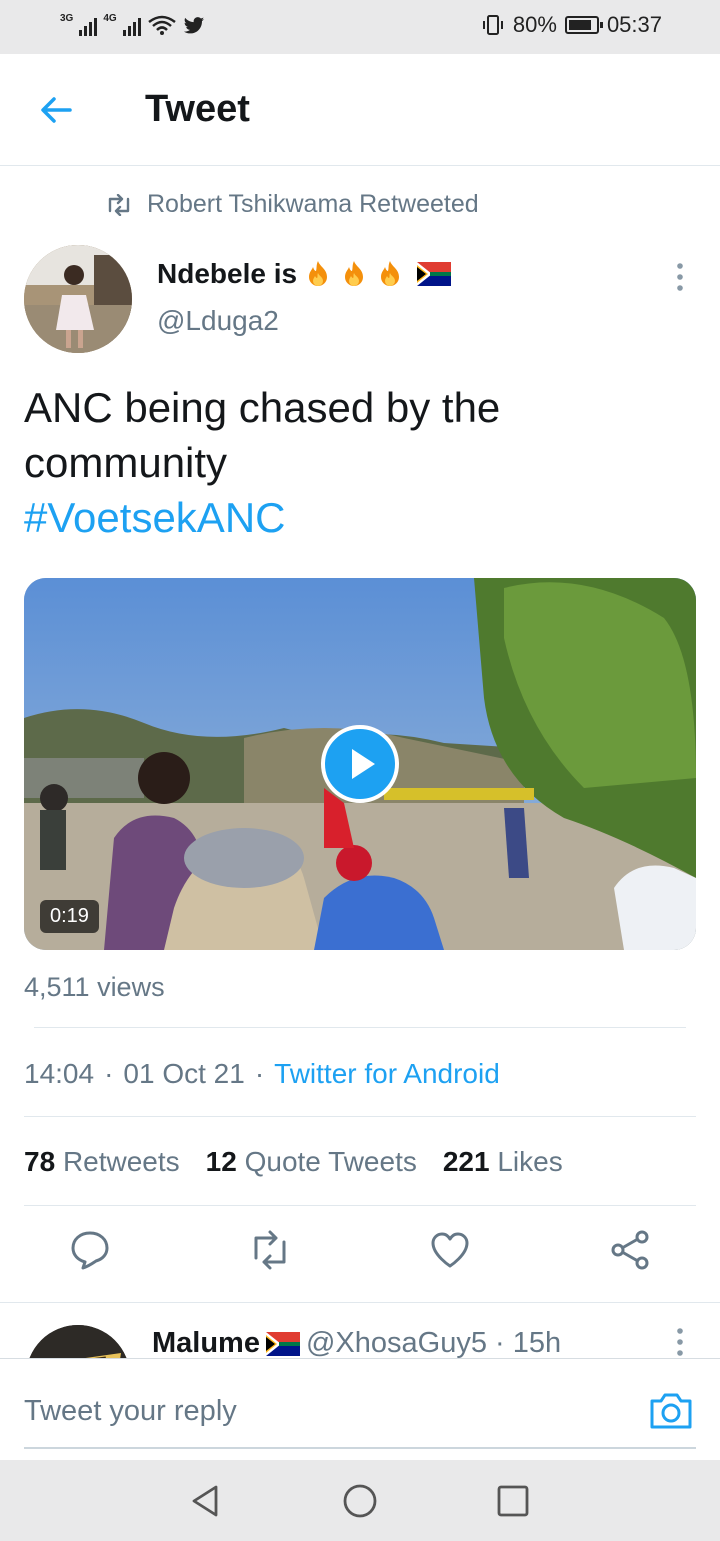 The width and height of the screenshot is (720, 1541). I want to click on reply-input, so click(324, 1411).